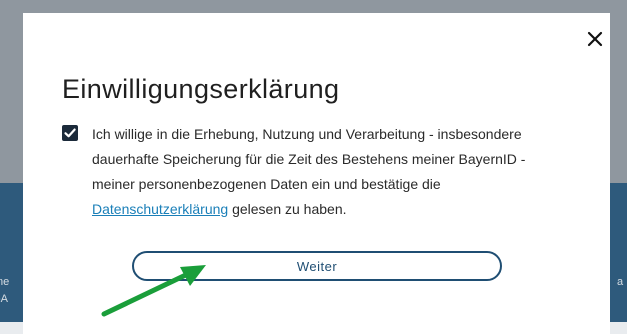  I want to click on backdrop-text-fragment: ne, so click(5, 282).